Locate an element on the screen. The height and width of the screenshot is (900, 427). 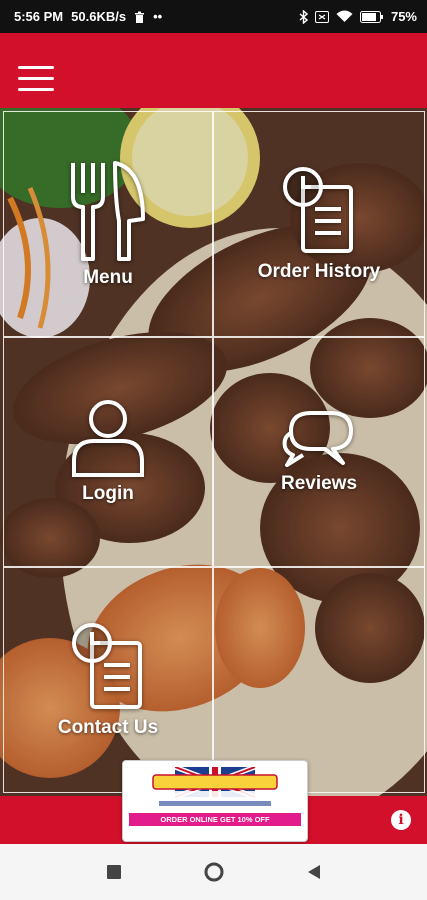
system-nav-bar is located at coordinates (213, 872).